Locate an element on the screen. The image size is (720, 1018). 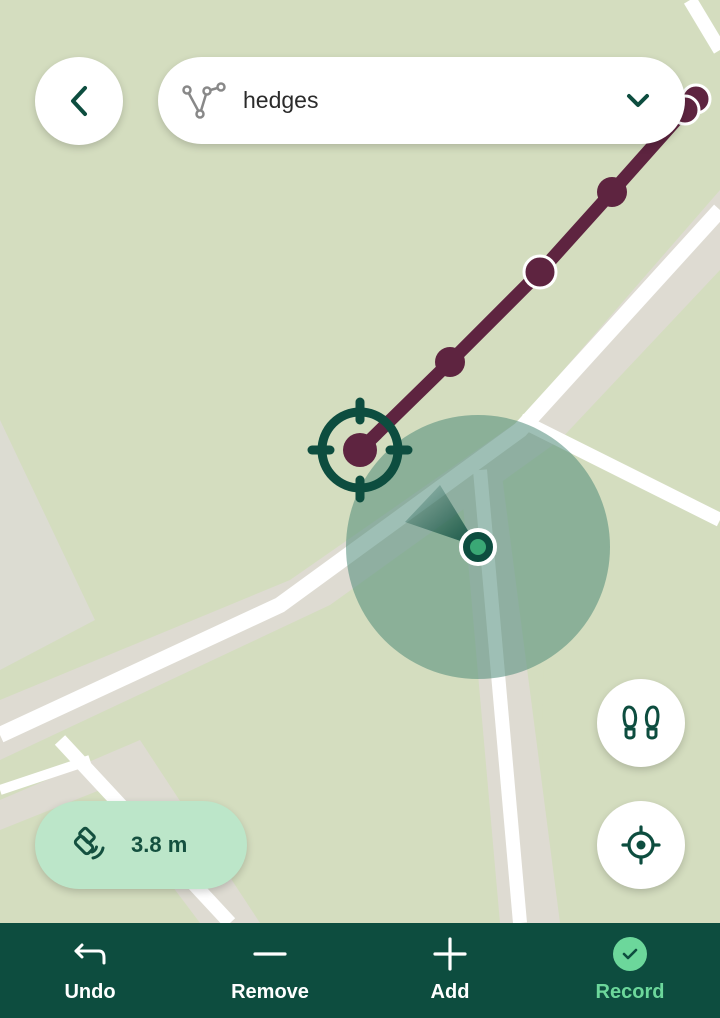
bottom-toolbar: Undo Remove Add Record is located at coordinates (360, 970).